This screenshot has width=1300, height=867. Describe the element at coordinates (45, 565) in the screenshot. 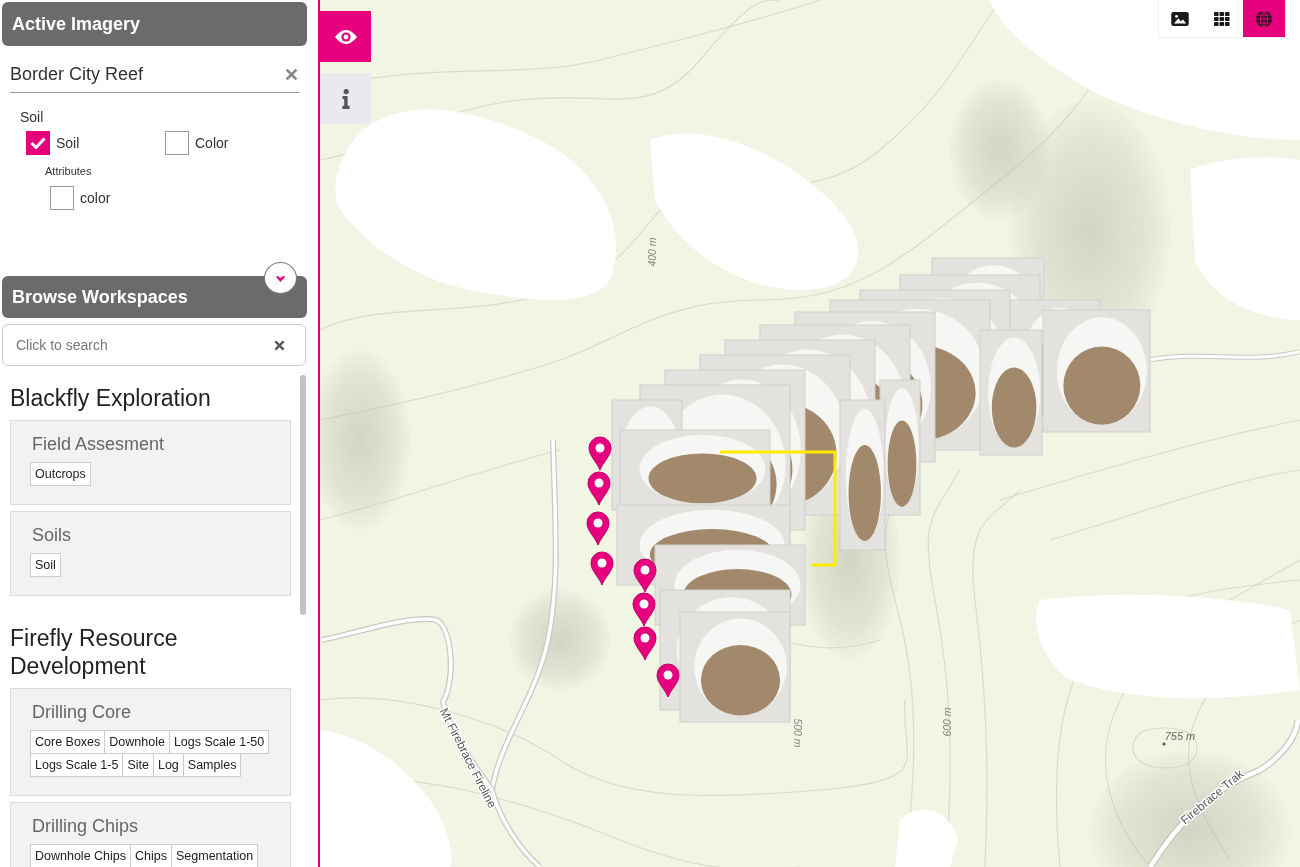

I see `layer-tag: Soil` at that location.